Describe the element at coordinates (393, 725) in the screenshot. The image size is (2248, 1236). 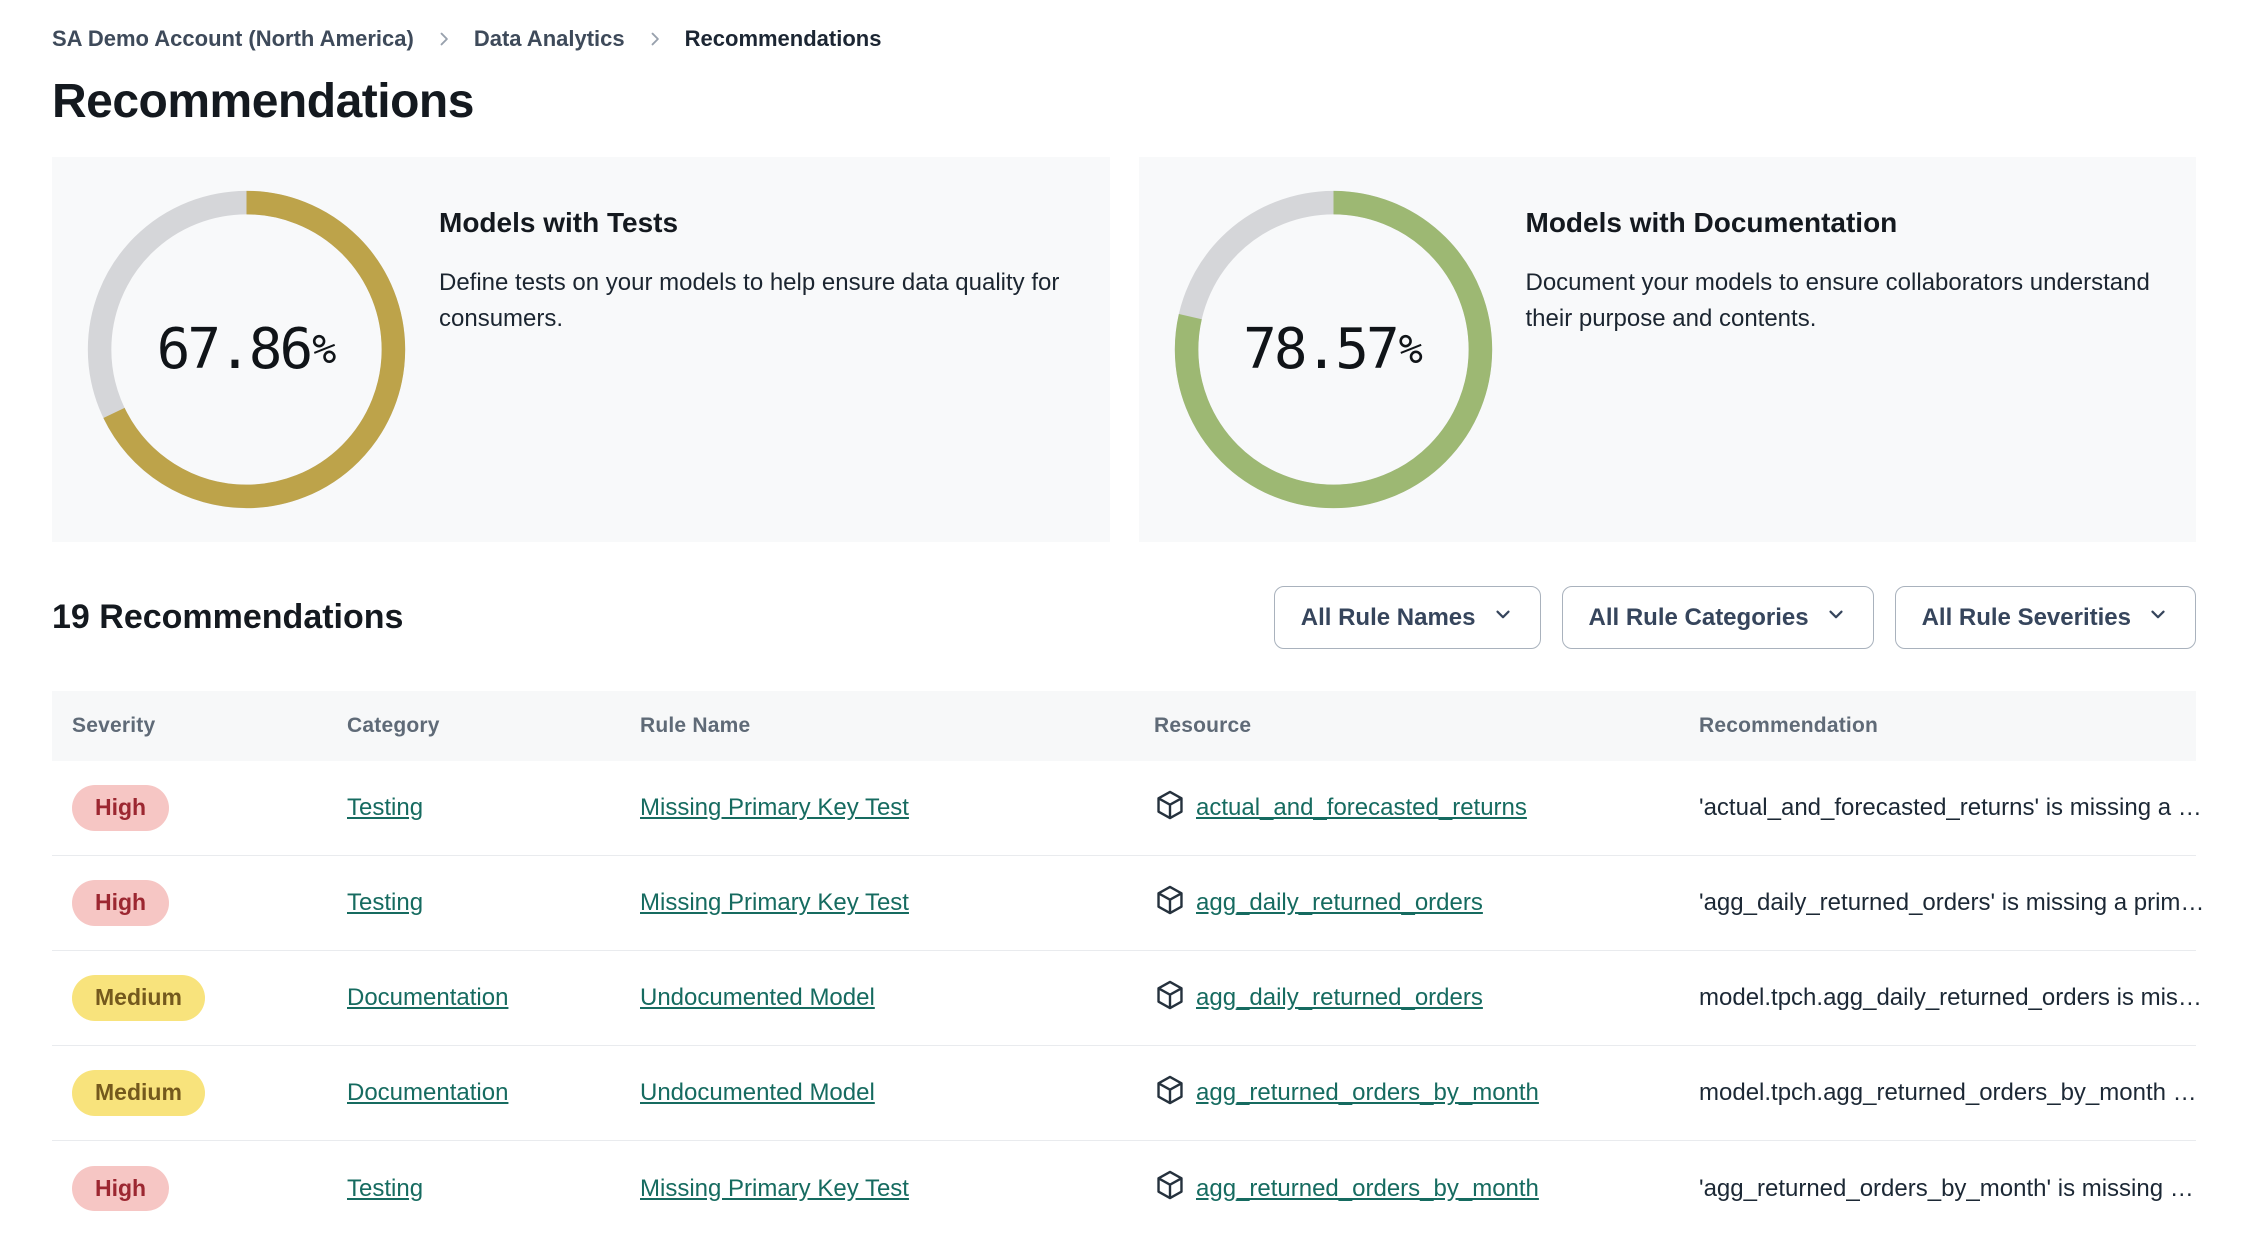
I see `column-header-category: Category` at that location.